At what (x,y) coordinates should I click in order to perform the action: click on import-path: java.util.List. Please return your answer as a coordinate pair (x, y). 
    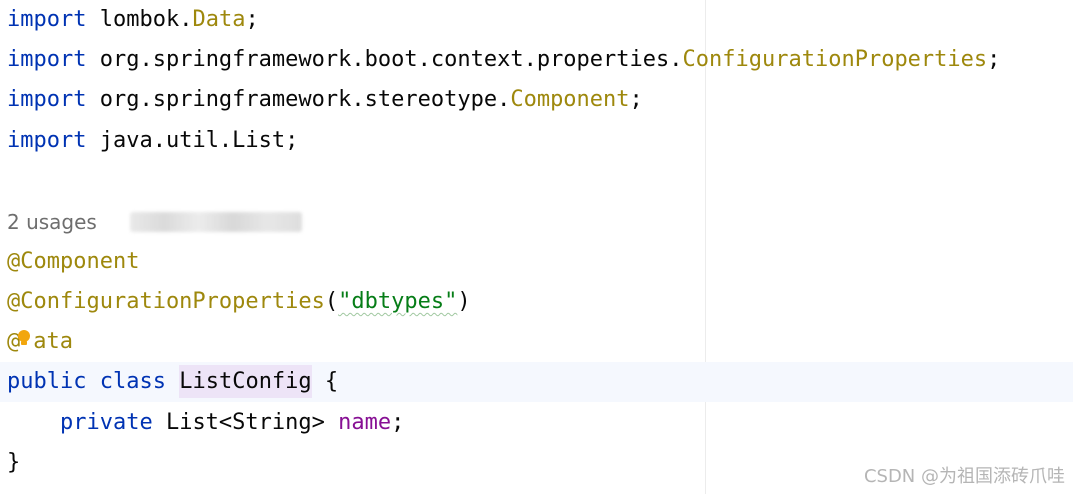
    Looking at the image, I should click on (186, 140).